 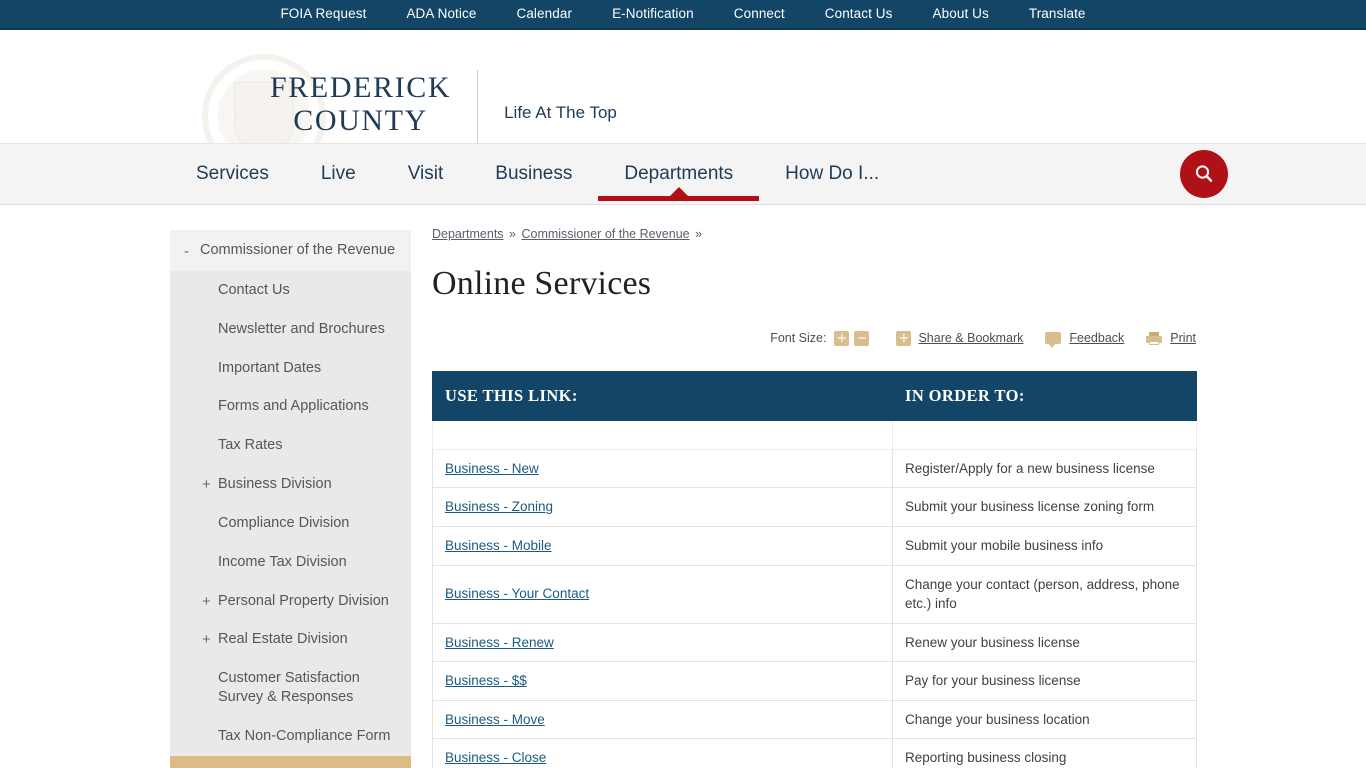 I want to click on breadcrumb-link-commissioner-of-the-revenue: Commissioner of the Revenue, so click(x=605, y=234).